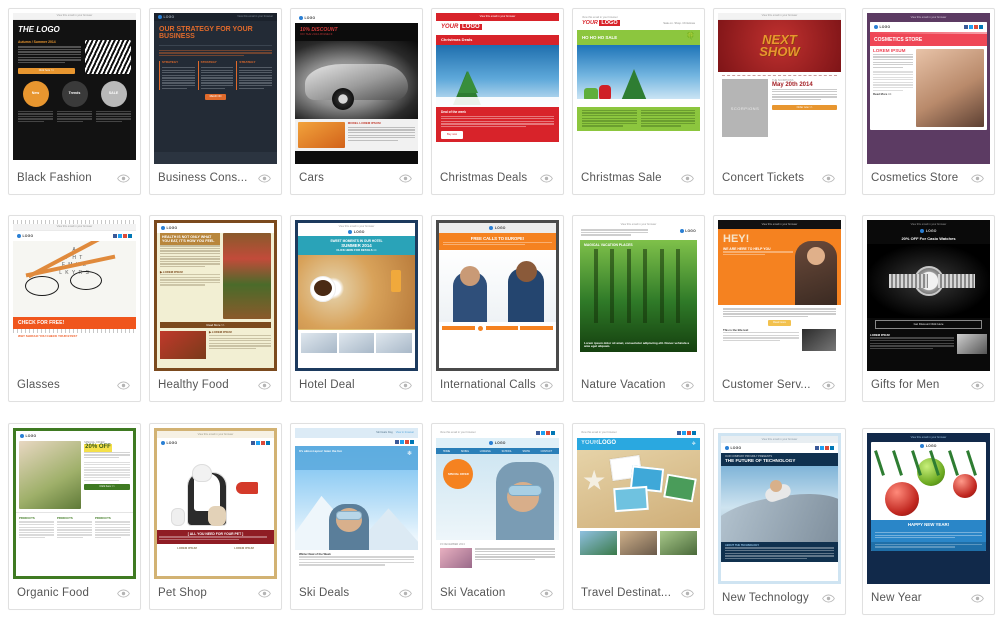 The height and width of the screenshot is (620, 1001). I want to click on template-card-footer: Concert Tickets, so click(779, 178).